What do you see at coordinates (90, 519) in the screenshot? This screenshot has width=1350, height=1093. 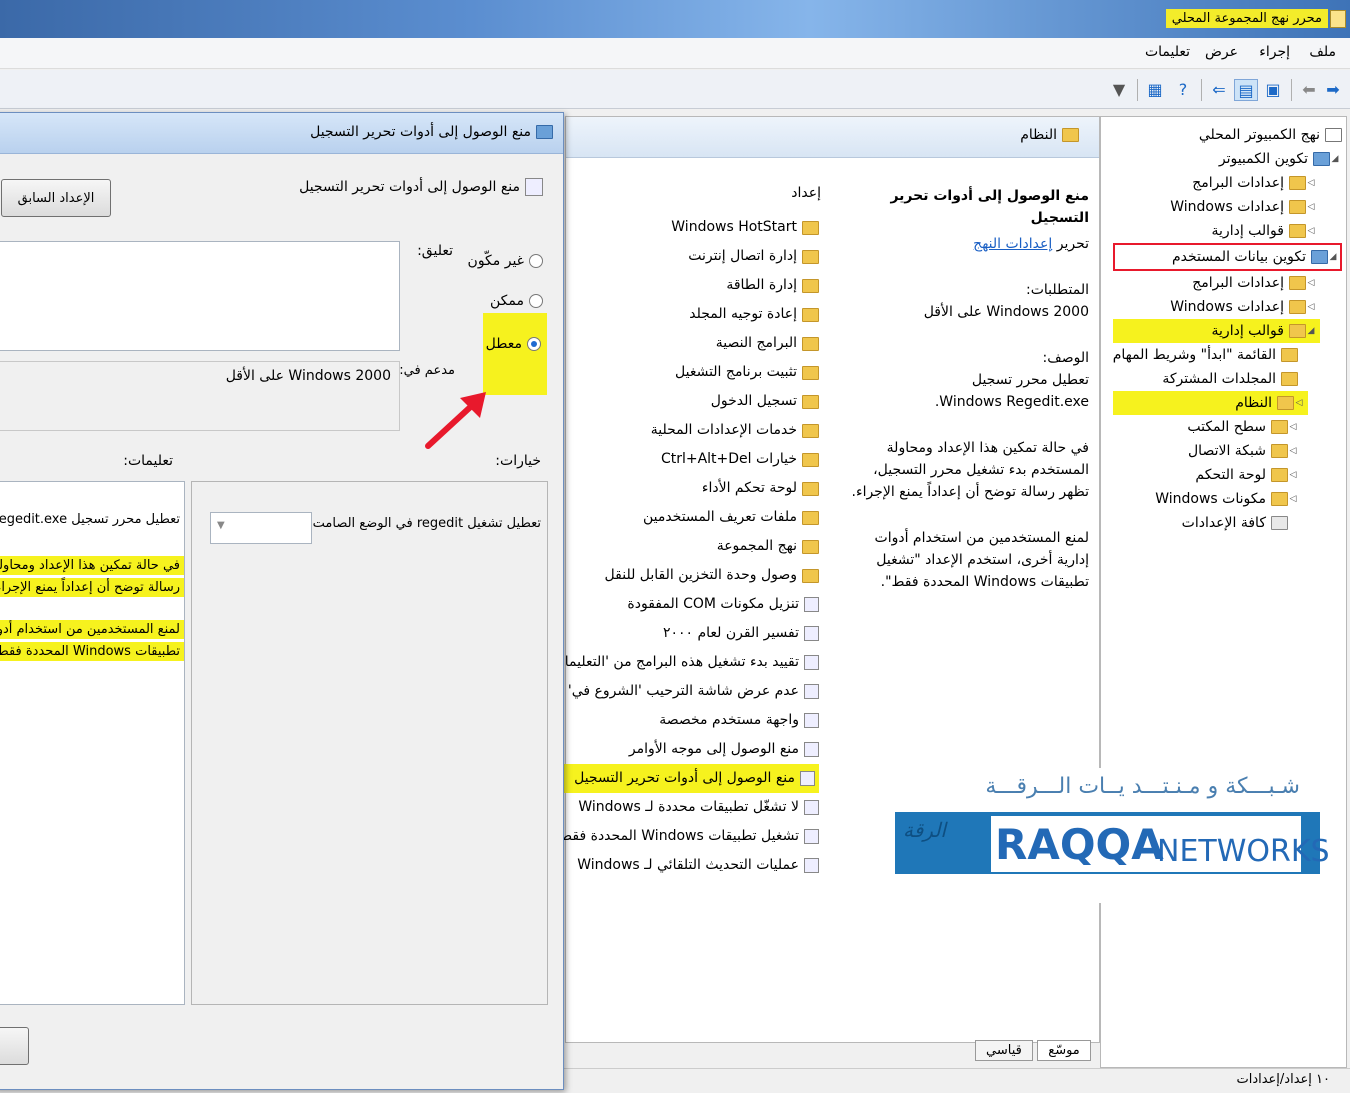 I see `help-text-1: تعطيل محرر تسجيل Windows Regedit.exe` at bounding box center [90, 519].